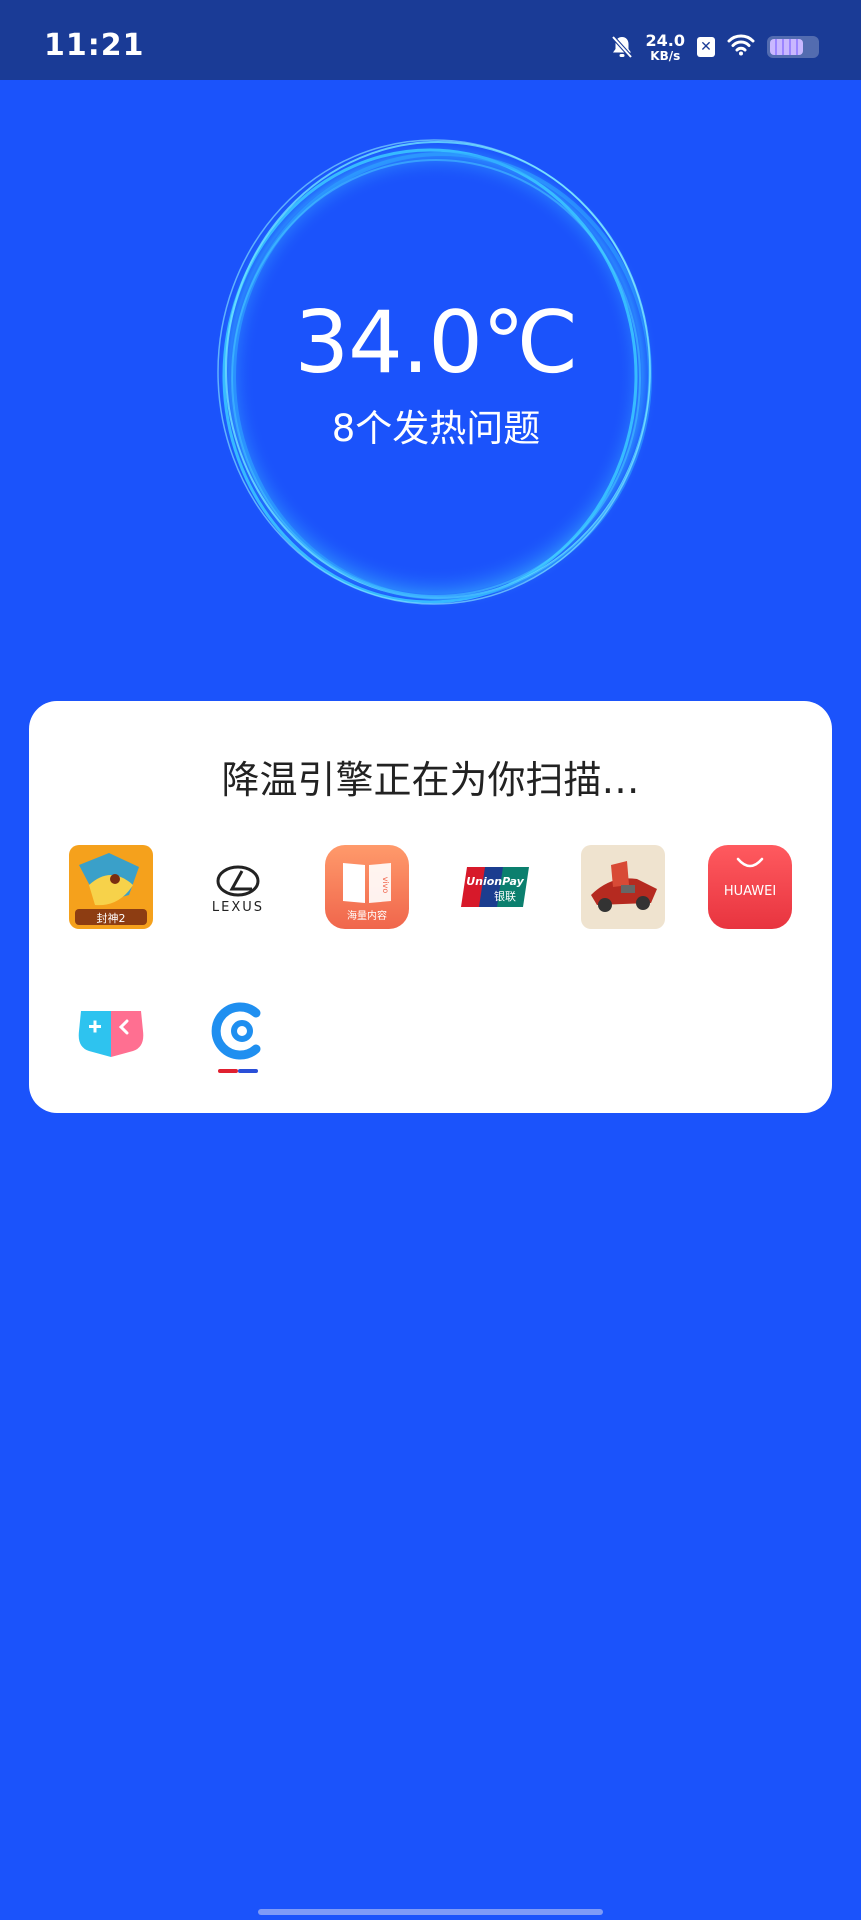 The height and width of the screenshot is (1920, 861). Describe the element at coordinates (238, 1033) in the screenshot. I see `c-app-icon` at that location.